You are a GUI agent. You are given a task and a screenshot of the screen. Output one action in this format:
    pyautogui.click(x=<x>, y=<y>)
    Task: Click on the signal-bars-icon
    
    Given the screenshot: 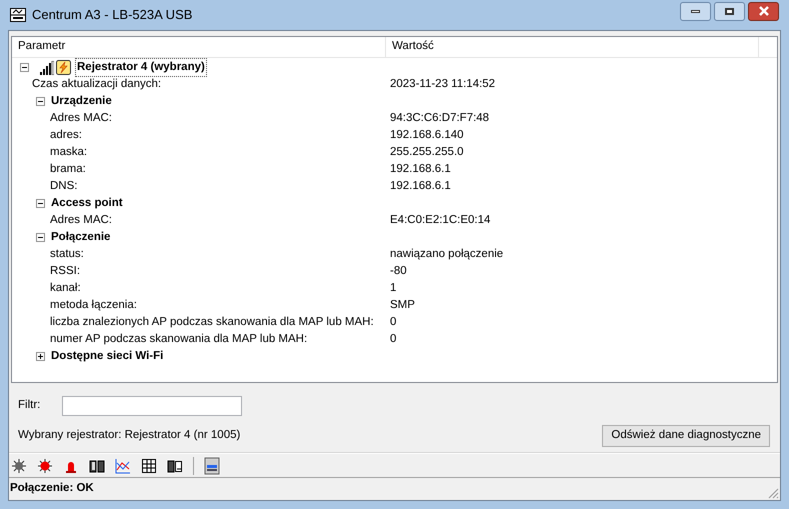 What is the action you would take?
    pyautogui.click(x=47, y=67)
    